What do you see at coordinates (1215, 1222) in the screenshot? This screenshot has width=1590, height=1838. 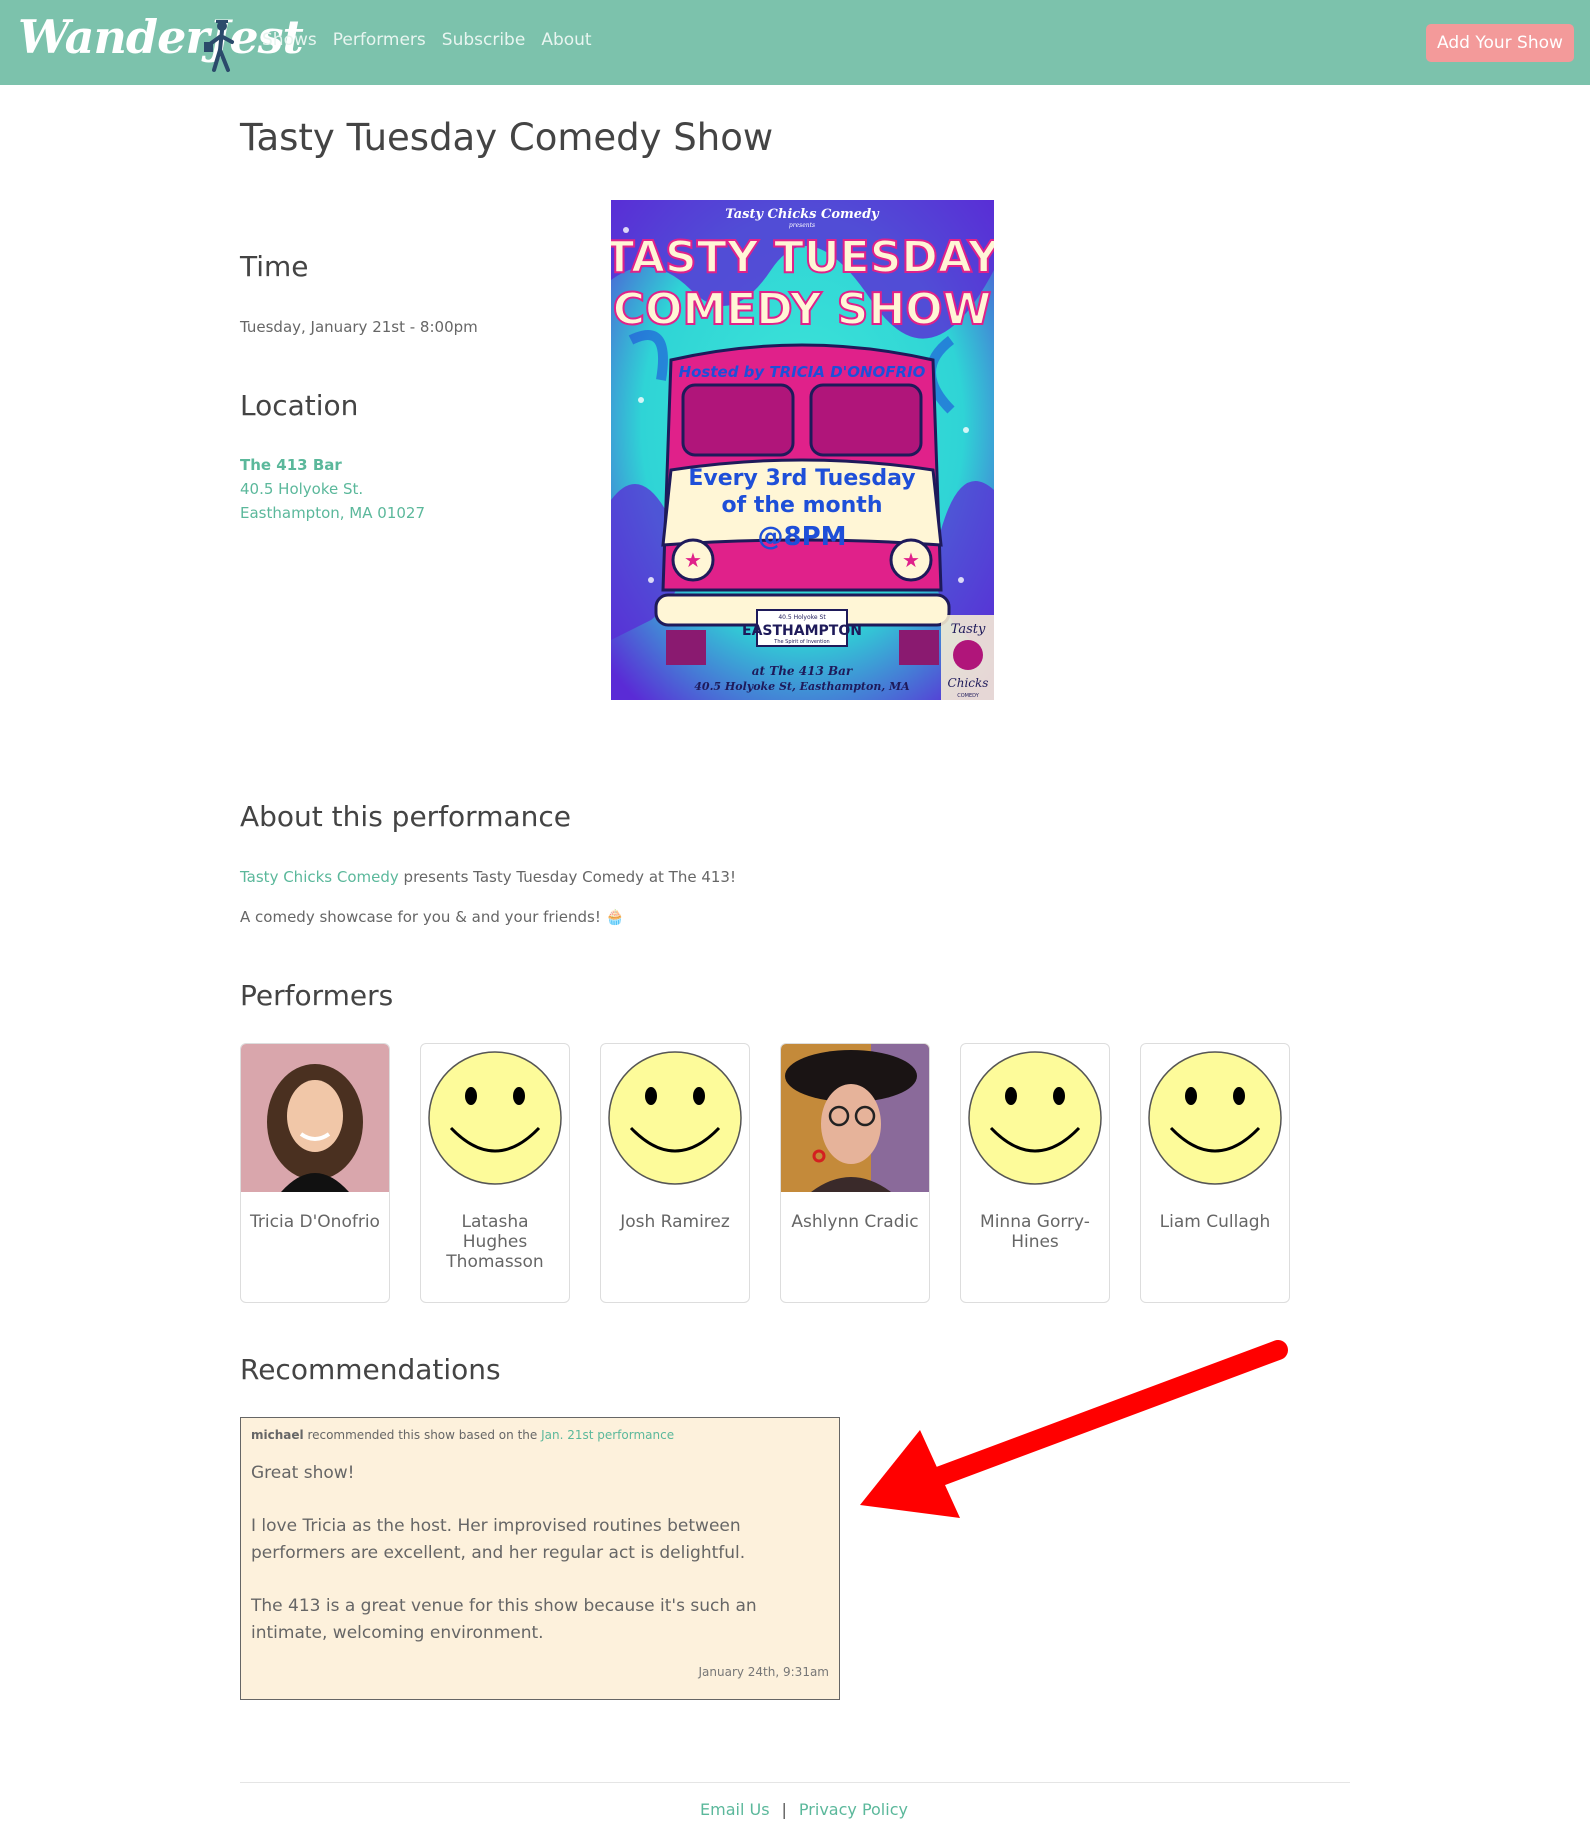 I see `performer-name: Liam Cullagh` at bounding box center [1215, 1222].